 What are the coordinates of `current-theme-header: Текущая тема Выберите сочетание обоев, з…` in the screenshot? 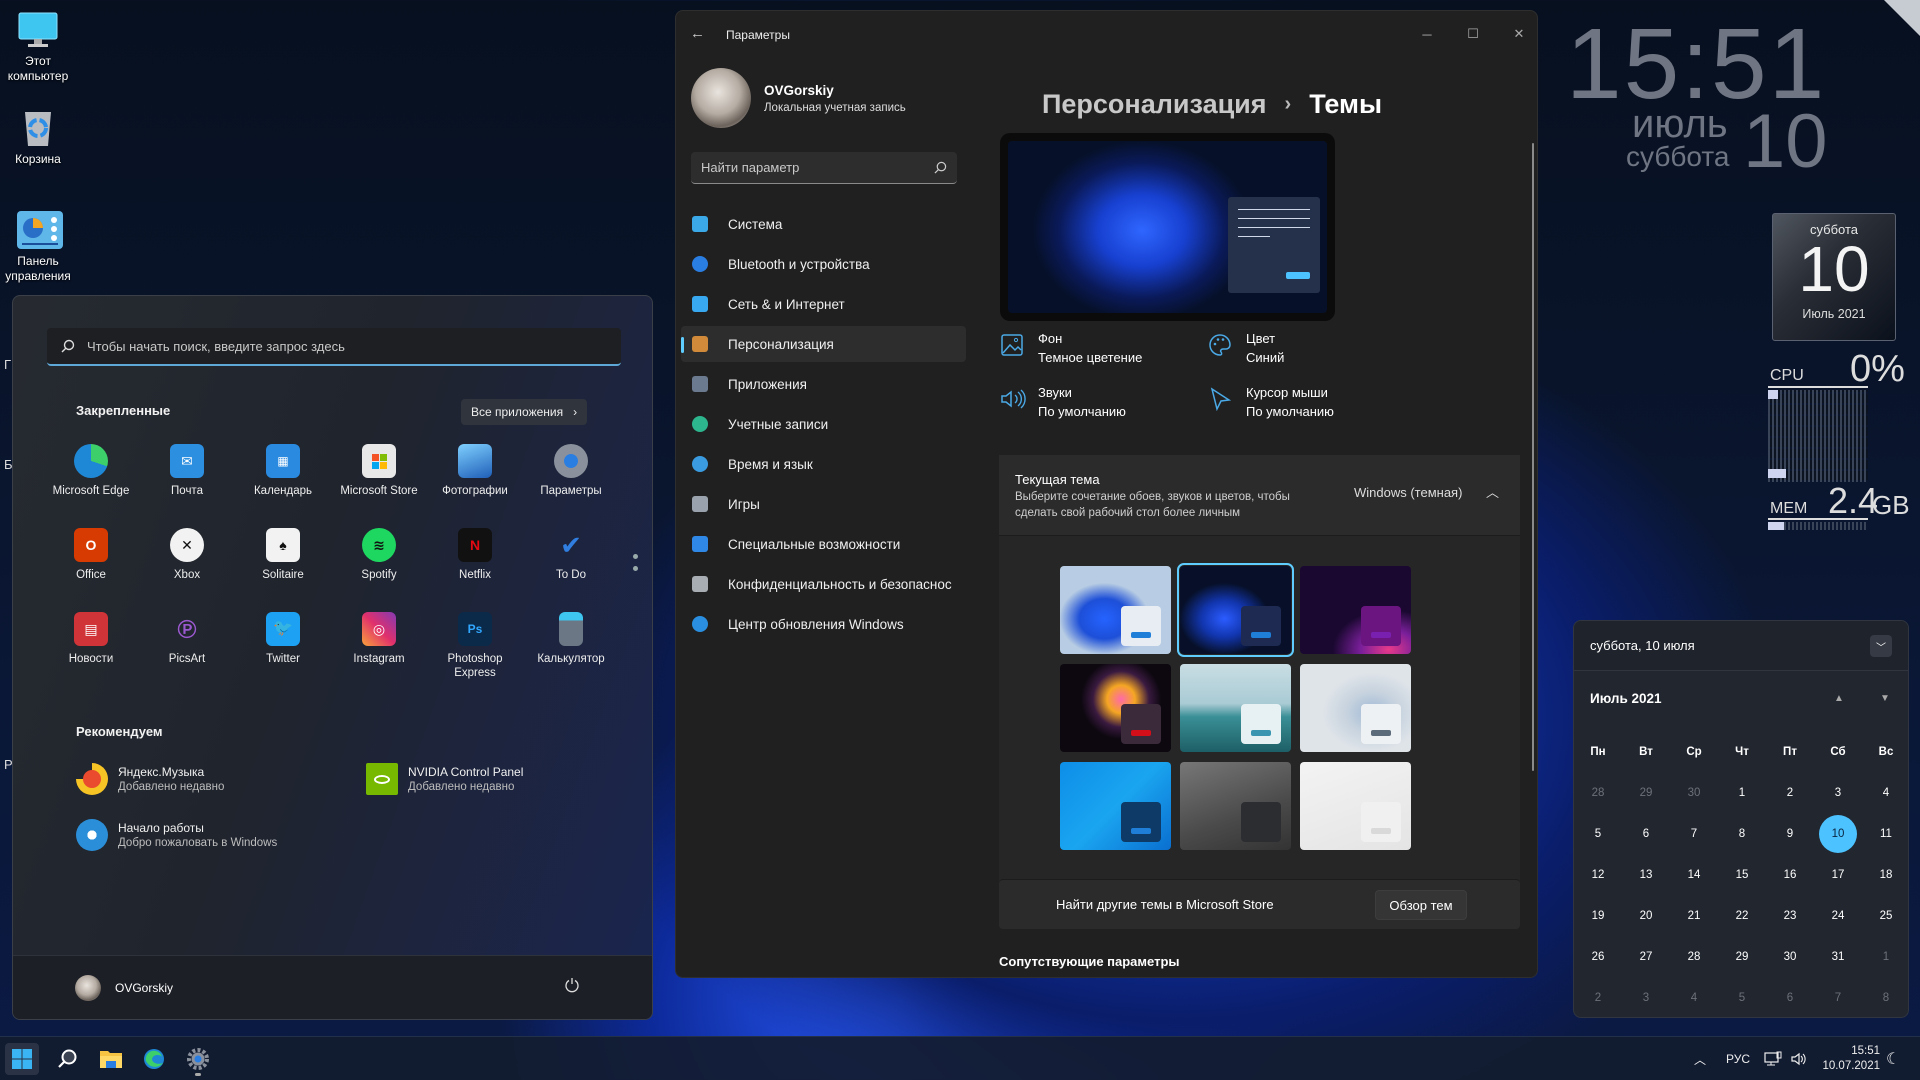 It's located at (1259, 495).